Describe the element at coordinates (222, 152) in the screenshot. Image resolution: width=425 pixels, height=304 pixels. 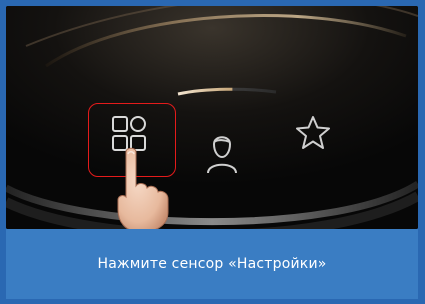
I see `user-icon` at that location.